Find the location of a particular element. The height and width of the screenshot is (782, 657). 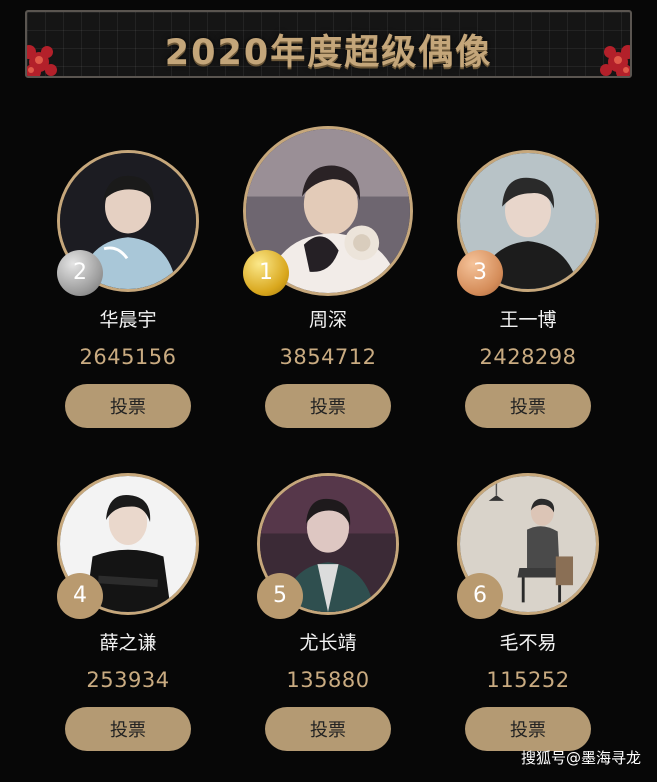

rank-badge: 6 is located at coordinates (480, 596).